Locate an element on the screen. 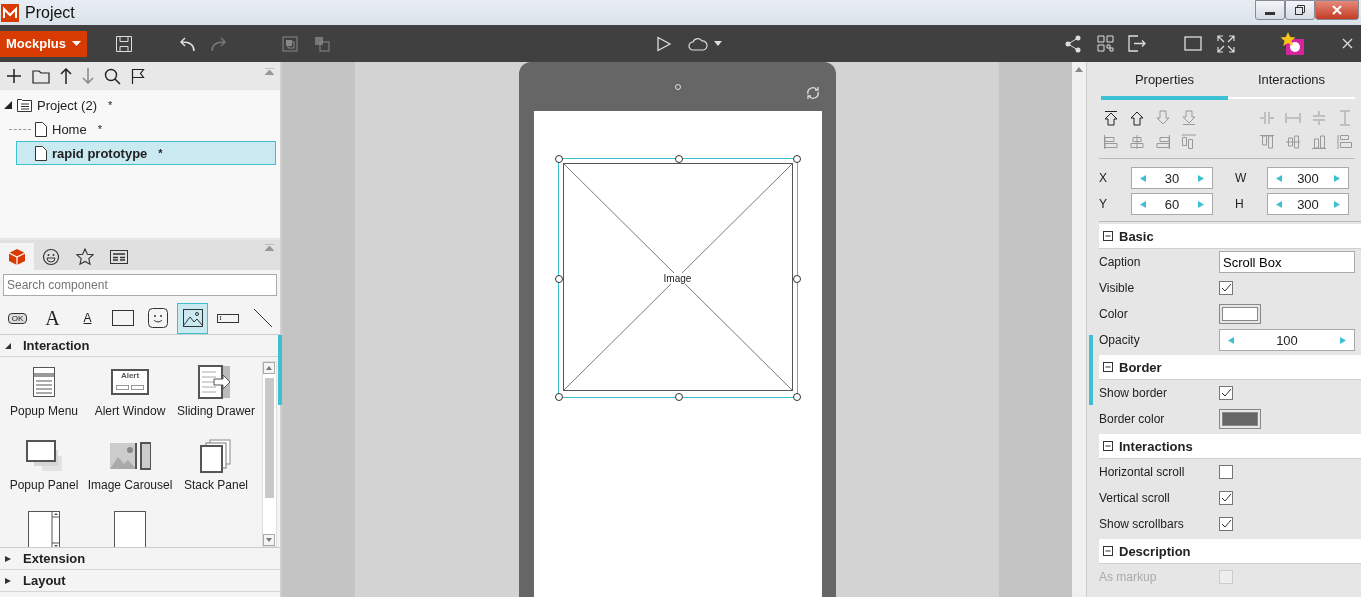  fullscreen-icon is located at coordinates (1225, 43).